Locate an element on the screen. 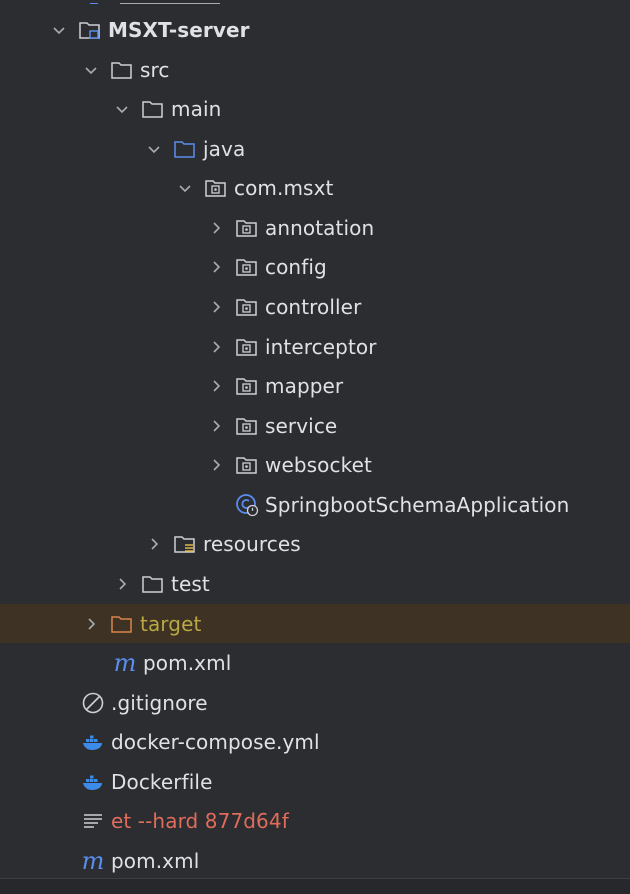 This screenshot has width=630, height=894. tree-item-gitignore: .gitignore is located at coordinates (315, 702).